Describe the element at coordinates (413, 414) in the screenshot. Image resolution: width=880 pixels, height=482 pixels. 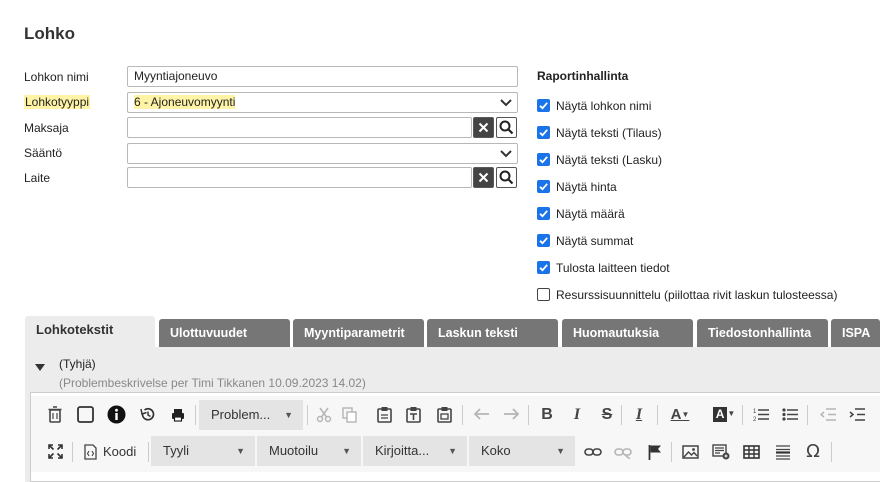
I see `paste-text-icon` at that location.